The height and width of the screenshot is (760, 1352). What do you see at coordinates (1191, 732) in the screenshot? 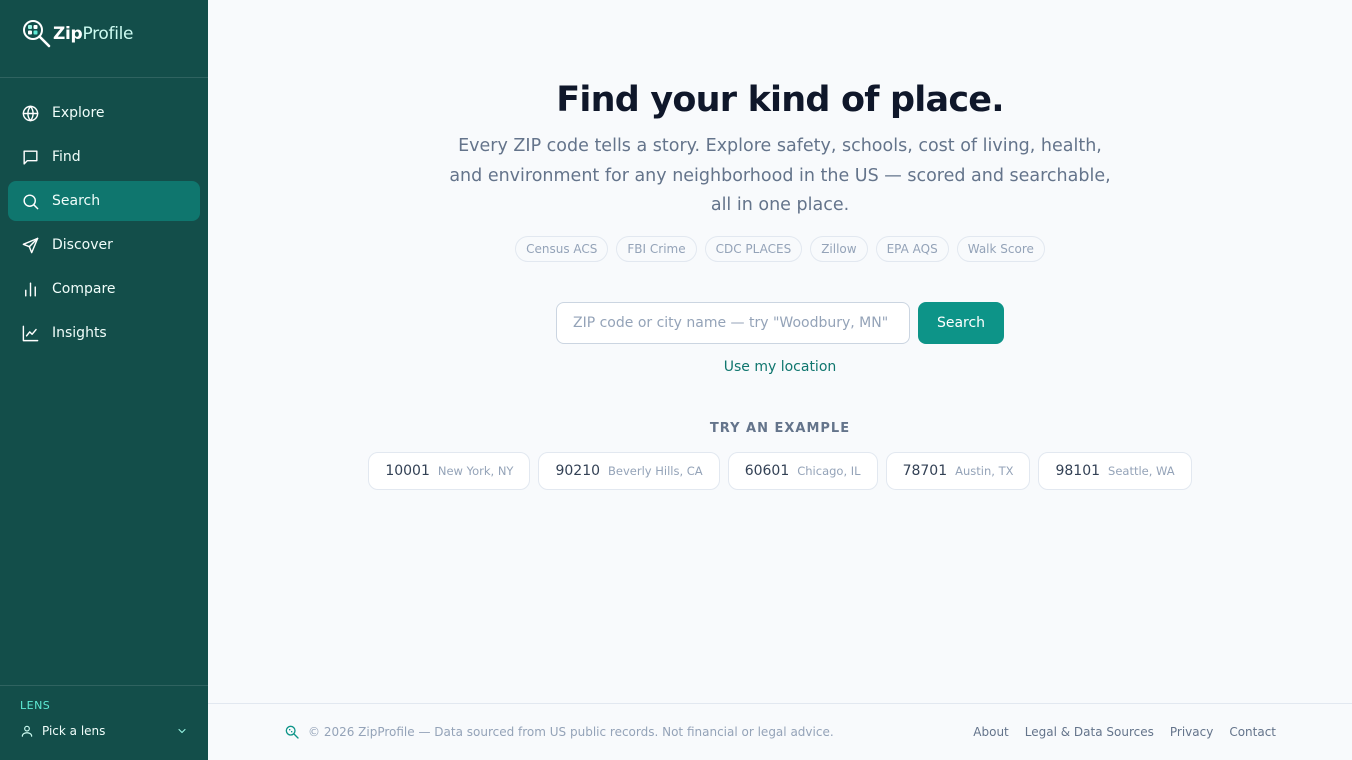
I see `footer-link-privacy: Privacy` at bounding box center [1191, 732].